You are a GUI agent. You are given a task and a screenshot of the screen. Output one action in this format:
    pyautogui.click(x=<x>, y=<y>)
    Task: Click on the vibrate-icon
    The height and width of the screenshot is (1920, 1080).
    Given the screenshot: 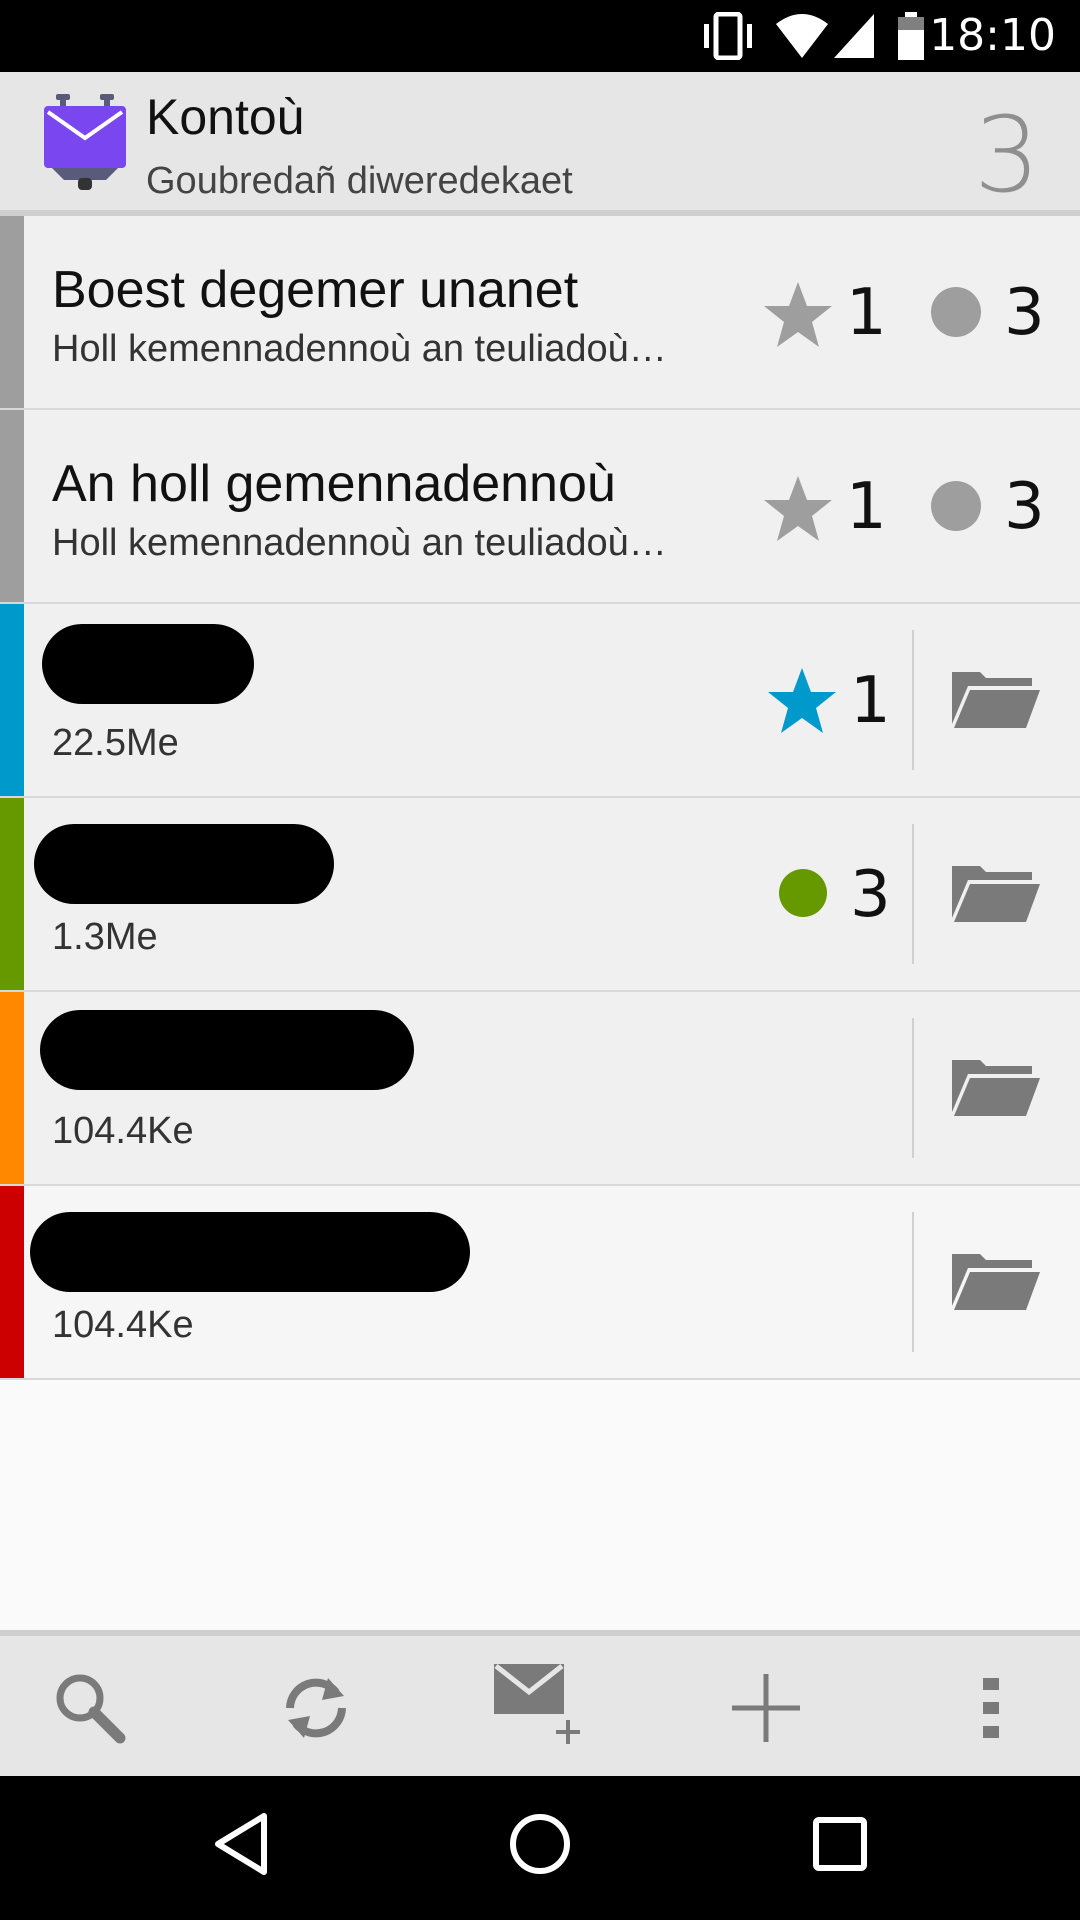 What is the action you would take?
    pyautogui.click(x=728, y=36)
    